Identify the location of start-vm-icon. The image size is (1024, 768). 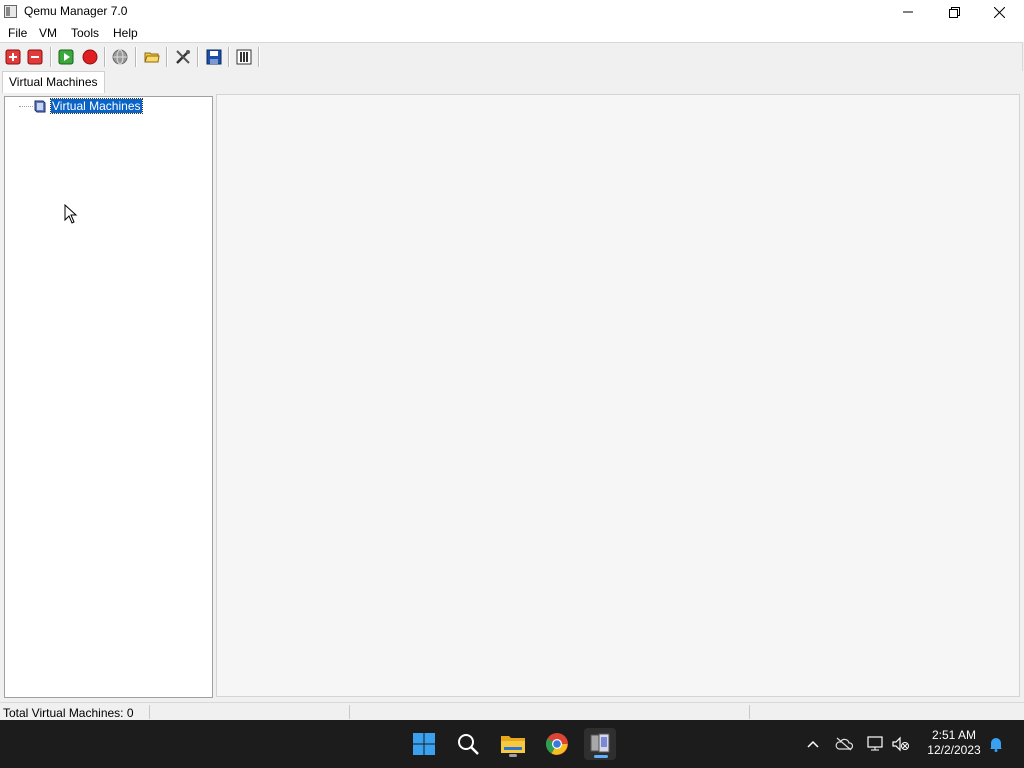
(66, 57).